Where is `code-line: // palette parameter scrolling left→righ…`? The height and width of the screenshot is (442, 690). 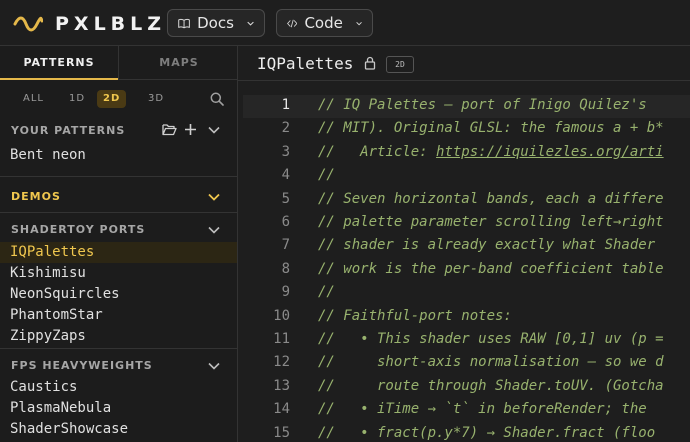 code-line: // palette parameter scrolling left→righ… is located at coordinates (491, 222).